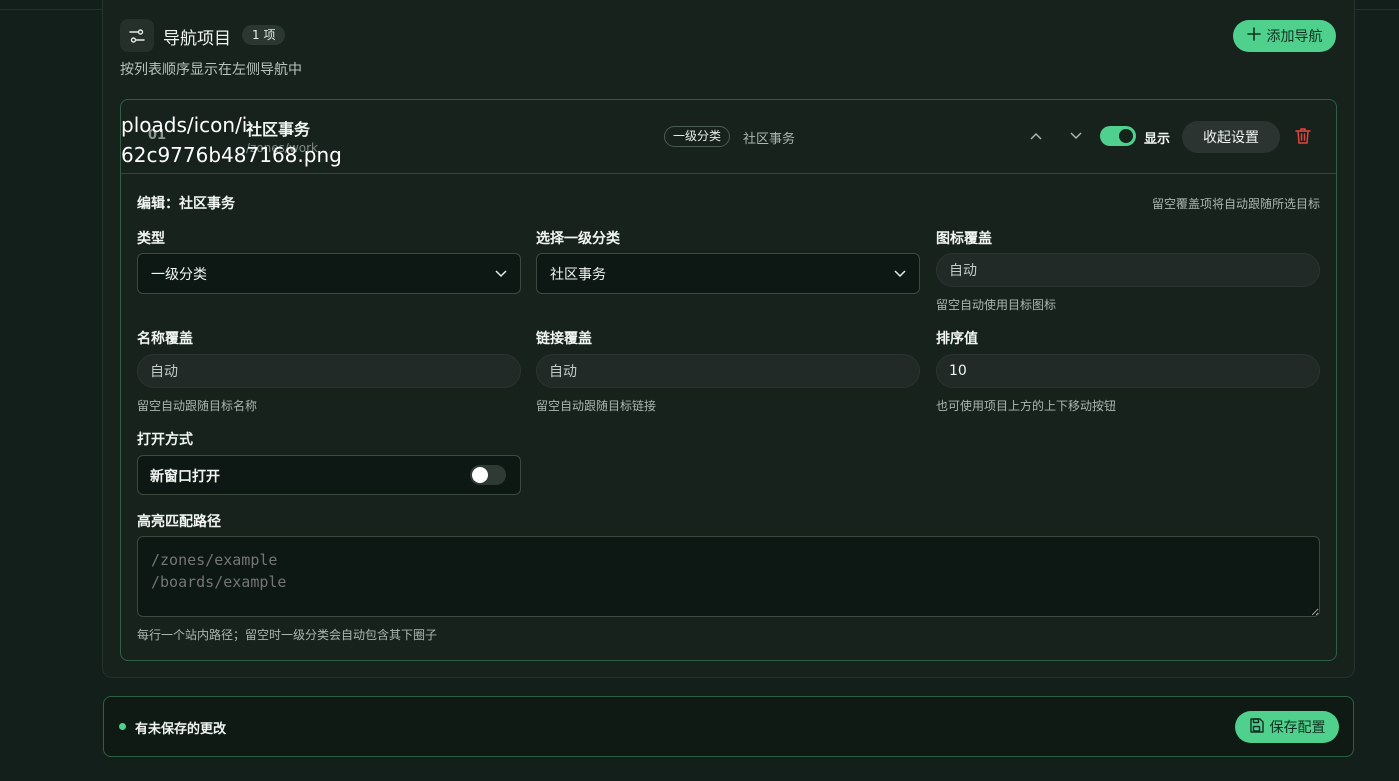 Image resolution: width=1399 pixels, height=781 pixels. Describe the element at coordinates (1304, 136) in the screenshot. I see `trash-icon` at that location.